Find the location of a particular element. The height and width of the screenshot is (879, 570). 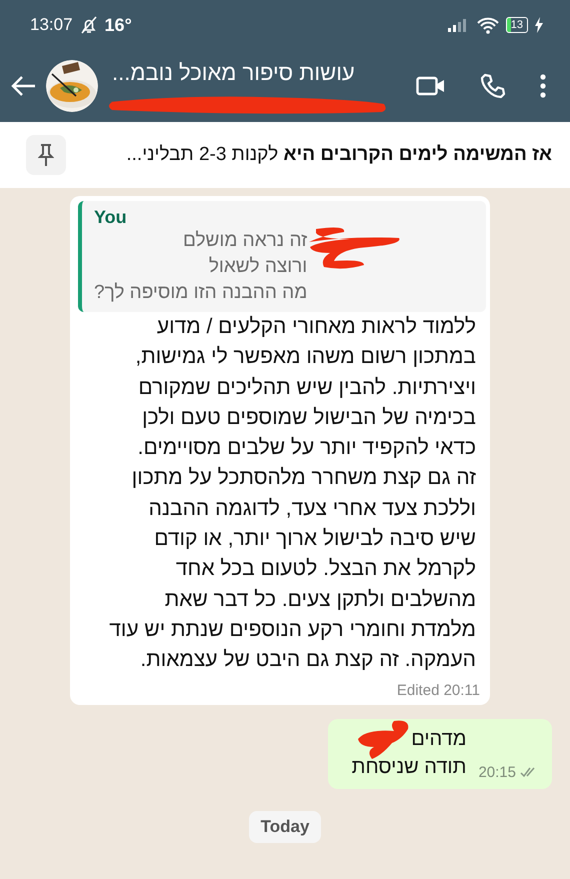

menu-icon is located at coordinates (543, 86).